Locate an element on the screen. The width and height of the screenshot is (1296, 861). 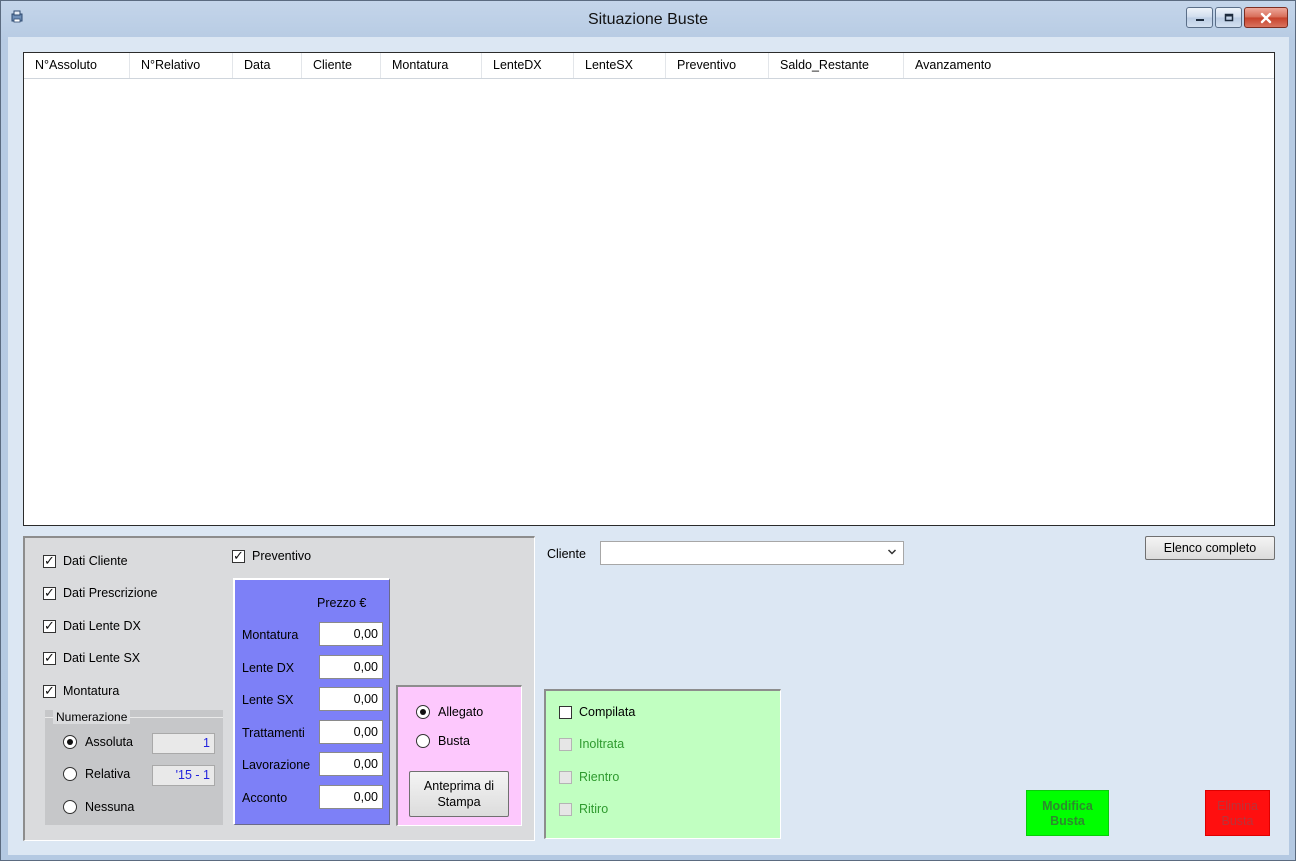
checkbox-unchecked-icon is located at coordinates (565, 712).